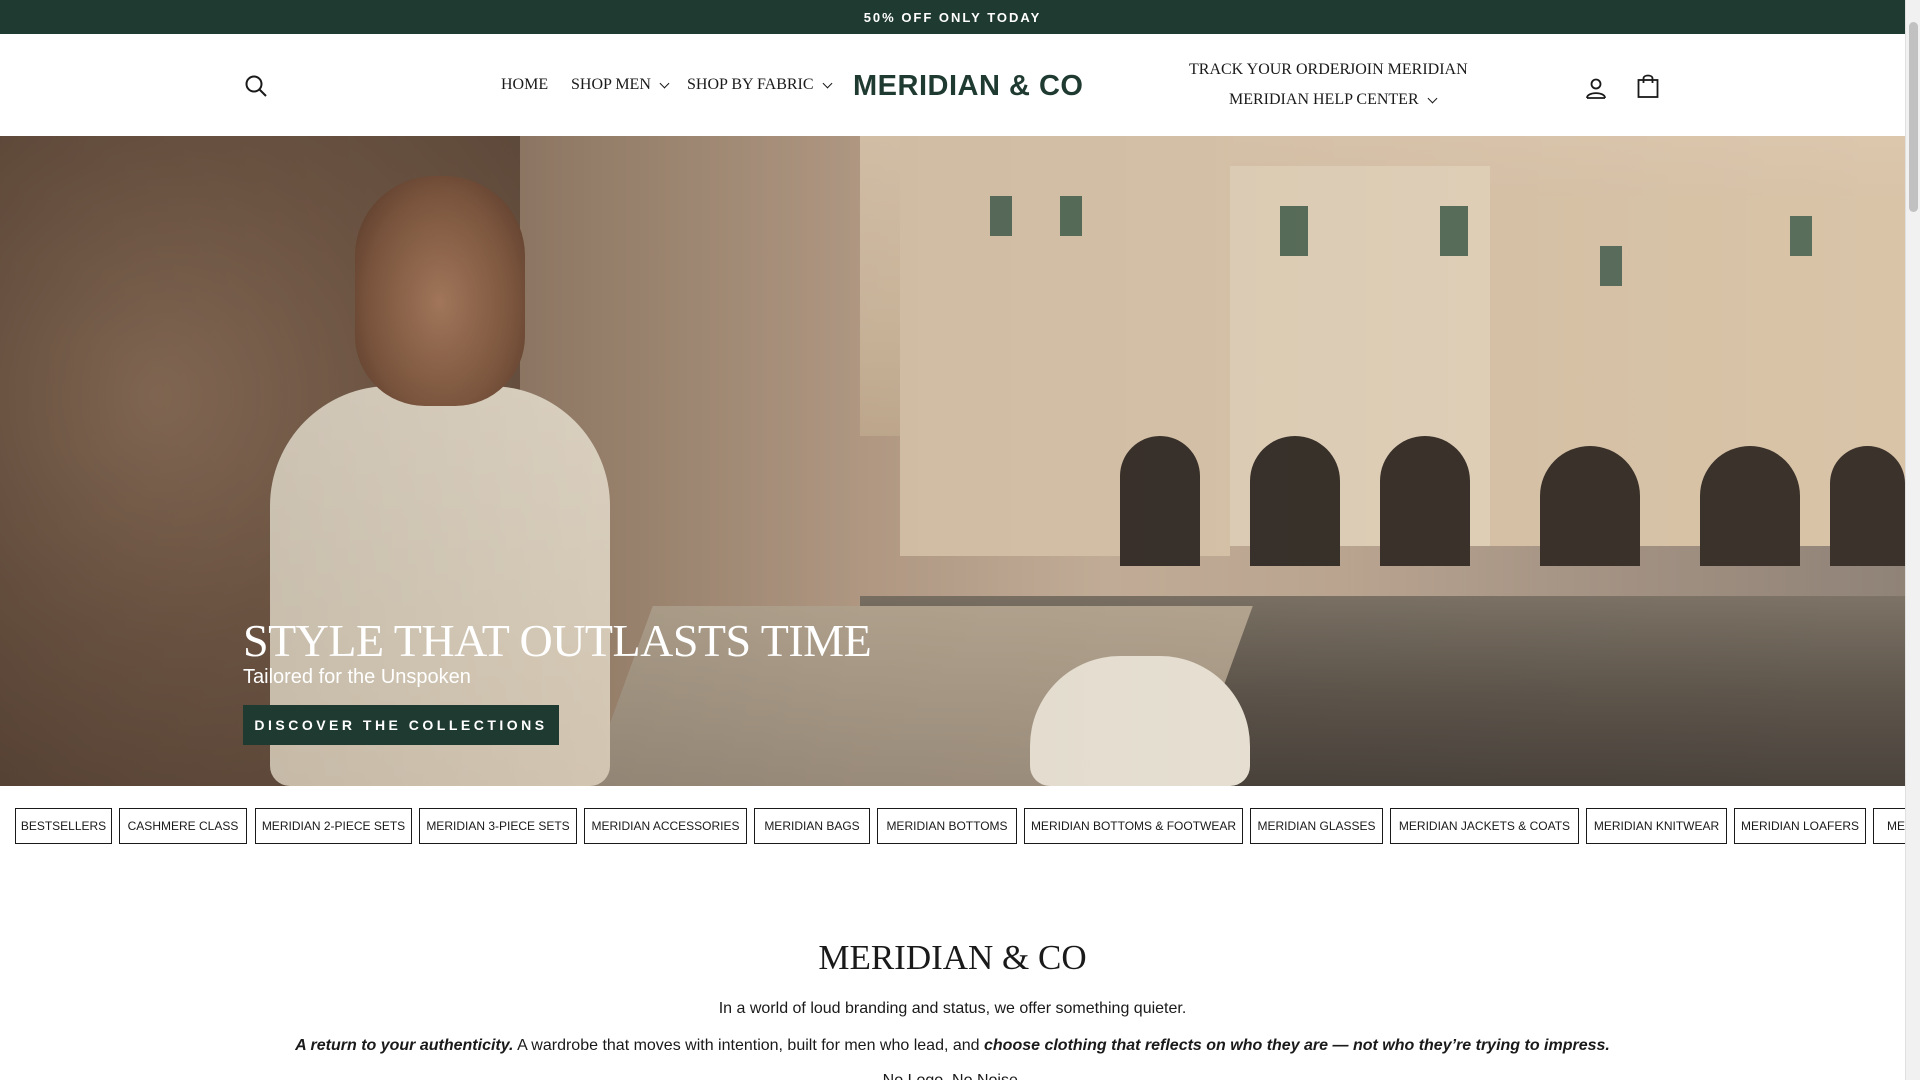 The width and height of the screenshot is (1920, 1080). Describe the element at coordinates (183, 826) in the screenshot. I see `collection-chip: CASHMERE CLASS` at that location.